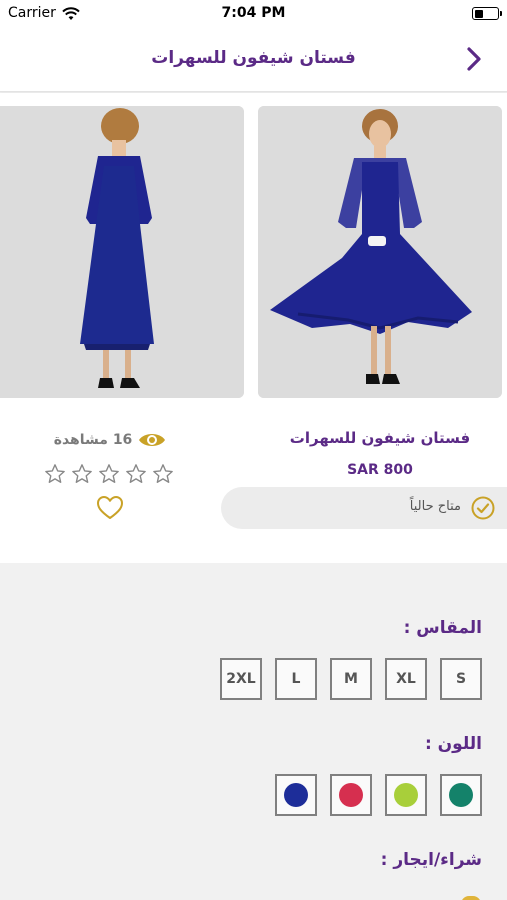 This screenshot has height=900, width=507. I want to click on color-option-lime, so click(406, 795).